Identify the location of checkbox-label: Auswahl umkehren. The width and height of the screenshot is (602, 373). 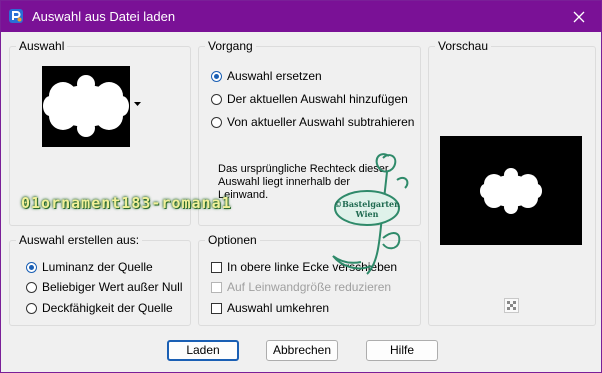
(278, 308).